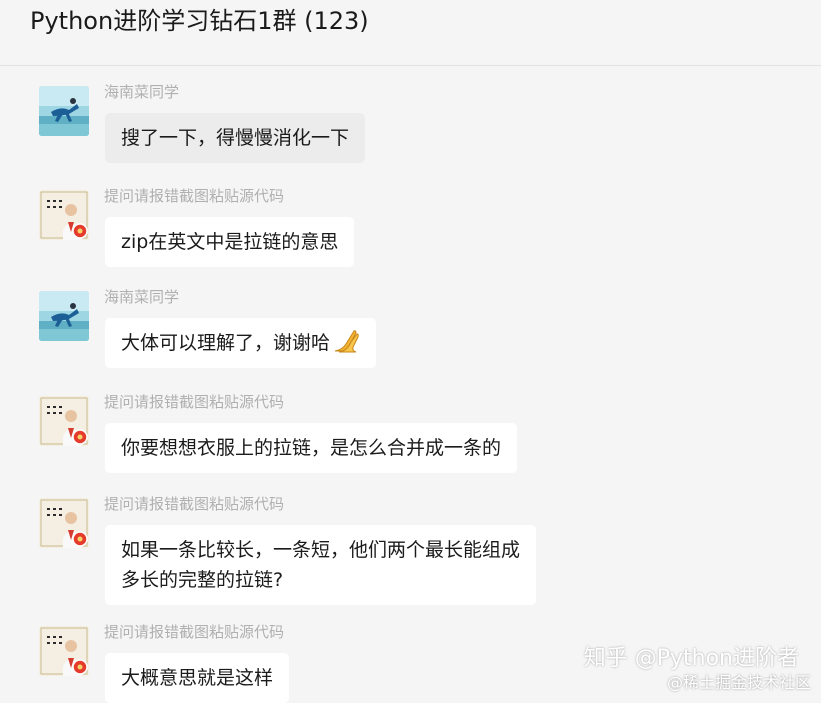  I want to click on message-bubble: 大体可以理解了，谢谢哈, so click(241, 343).